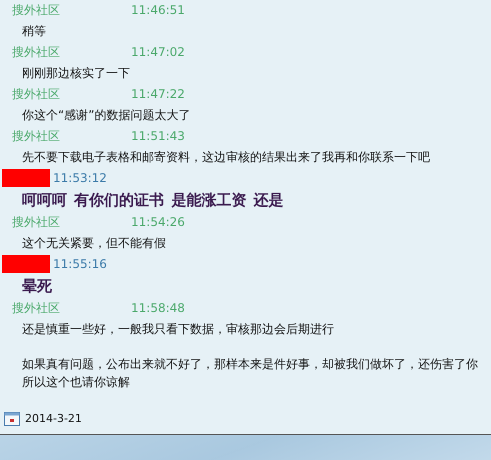  Describe the element at coordinates (158, 308) in the screenshot. I see `message-time: 11:58:48` at that location.